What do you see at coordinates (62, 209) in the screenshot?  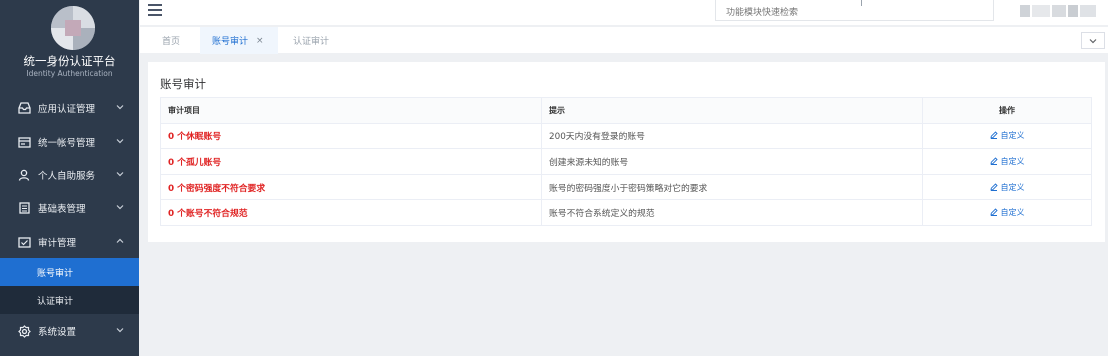 I see `menu-label: 基础表管理` at bounding box center [62, 209].